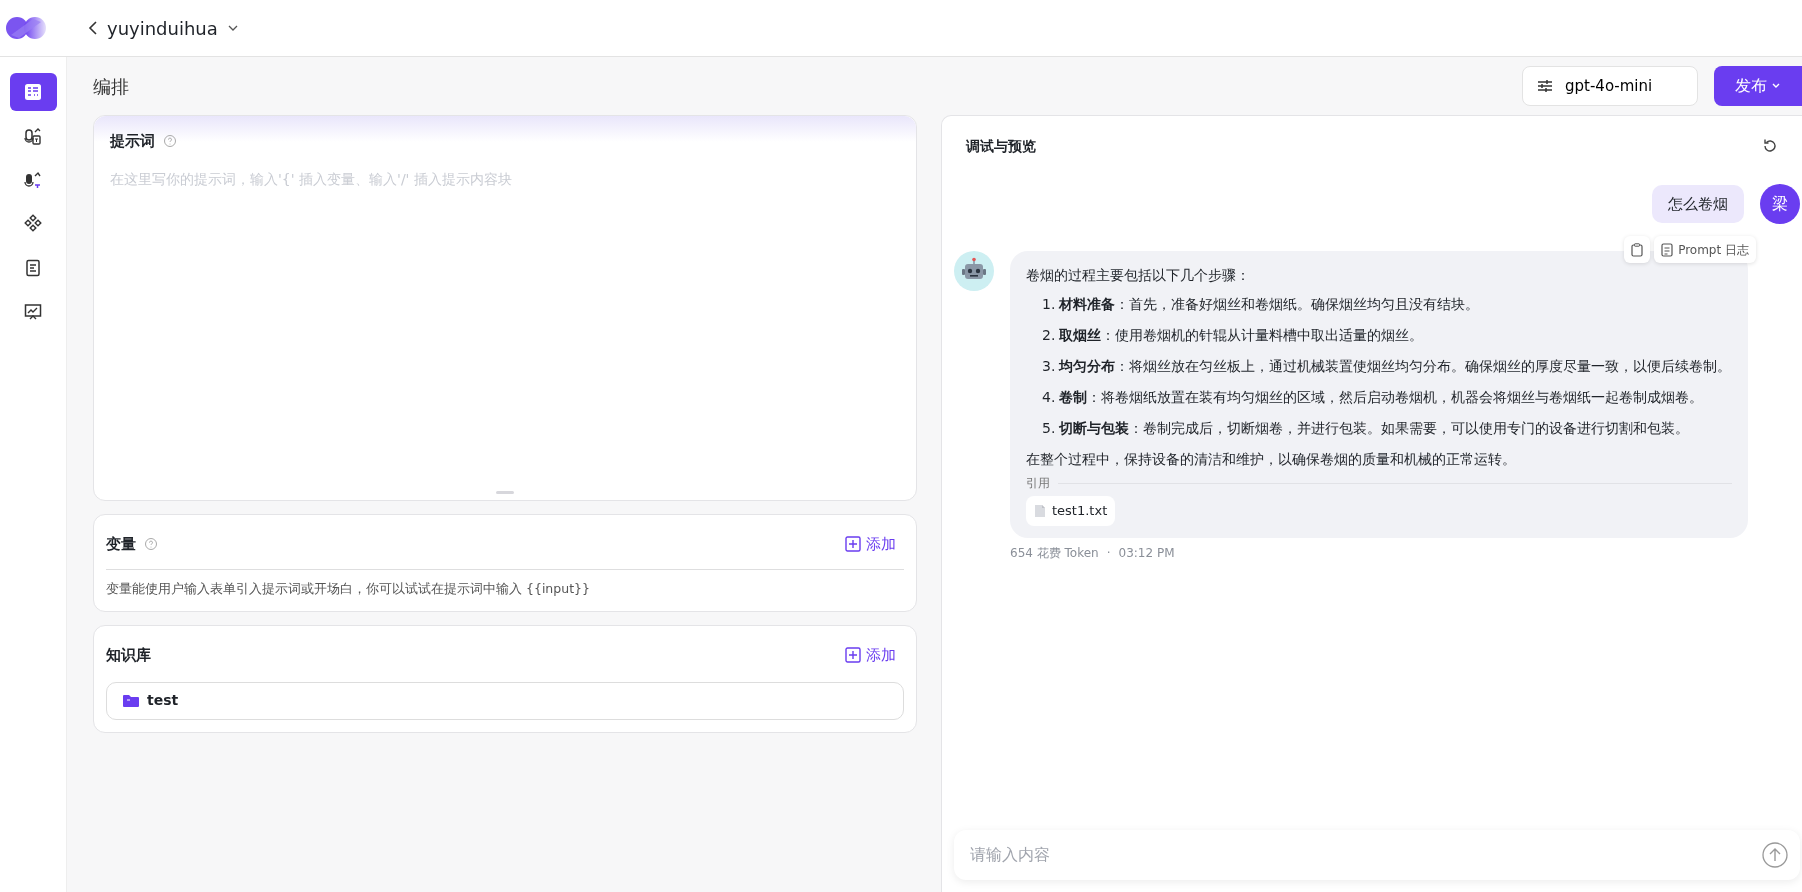  What do you see at coordinates (163, 701) in the screenshot?
I see `knowledge-name: test` at bounding box center [163, 701].